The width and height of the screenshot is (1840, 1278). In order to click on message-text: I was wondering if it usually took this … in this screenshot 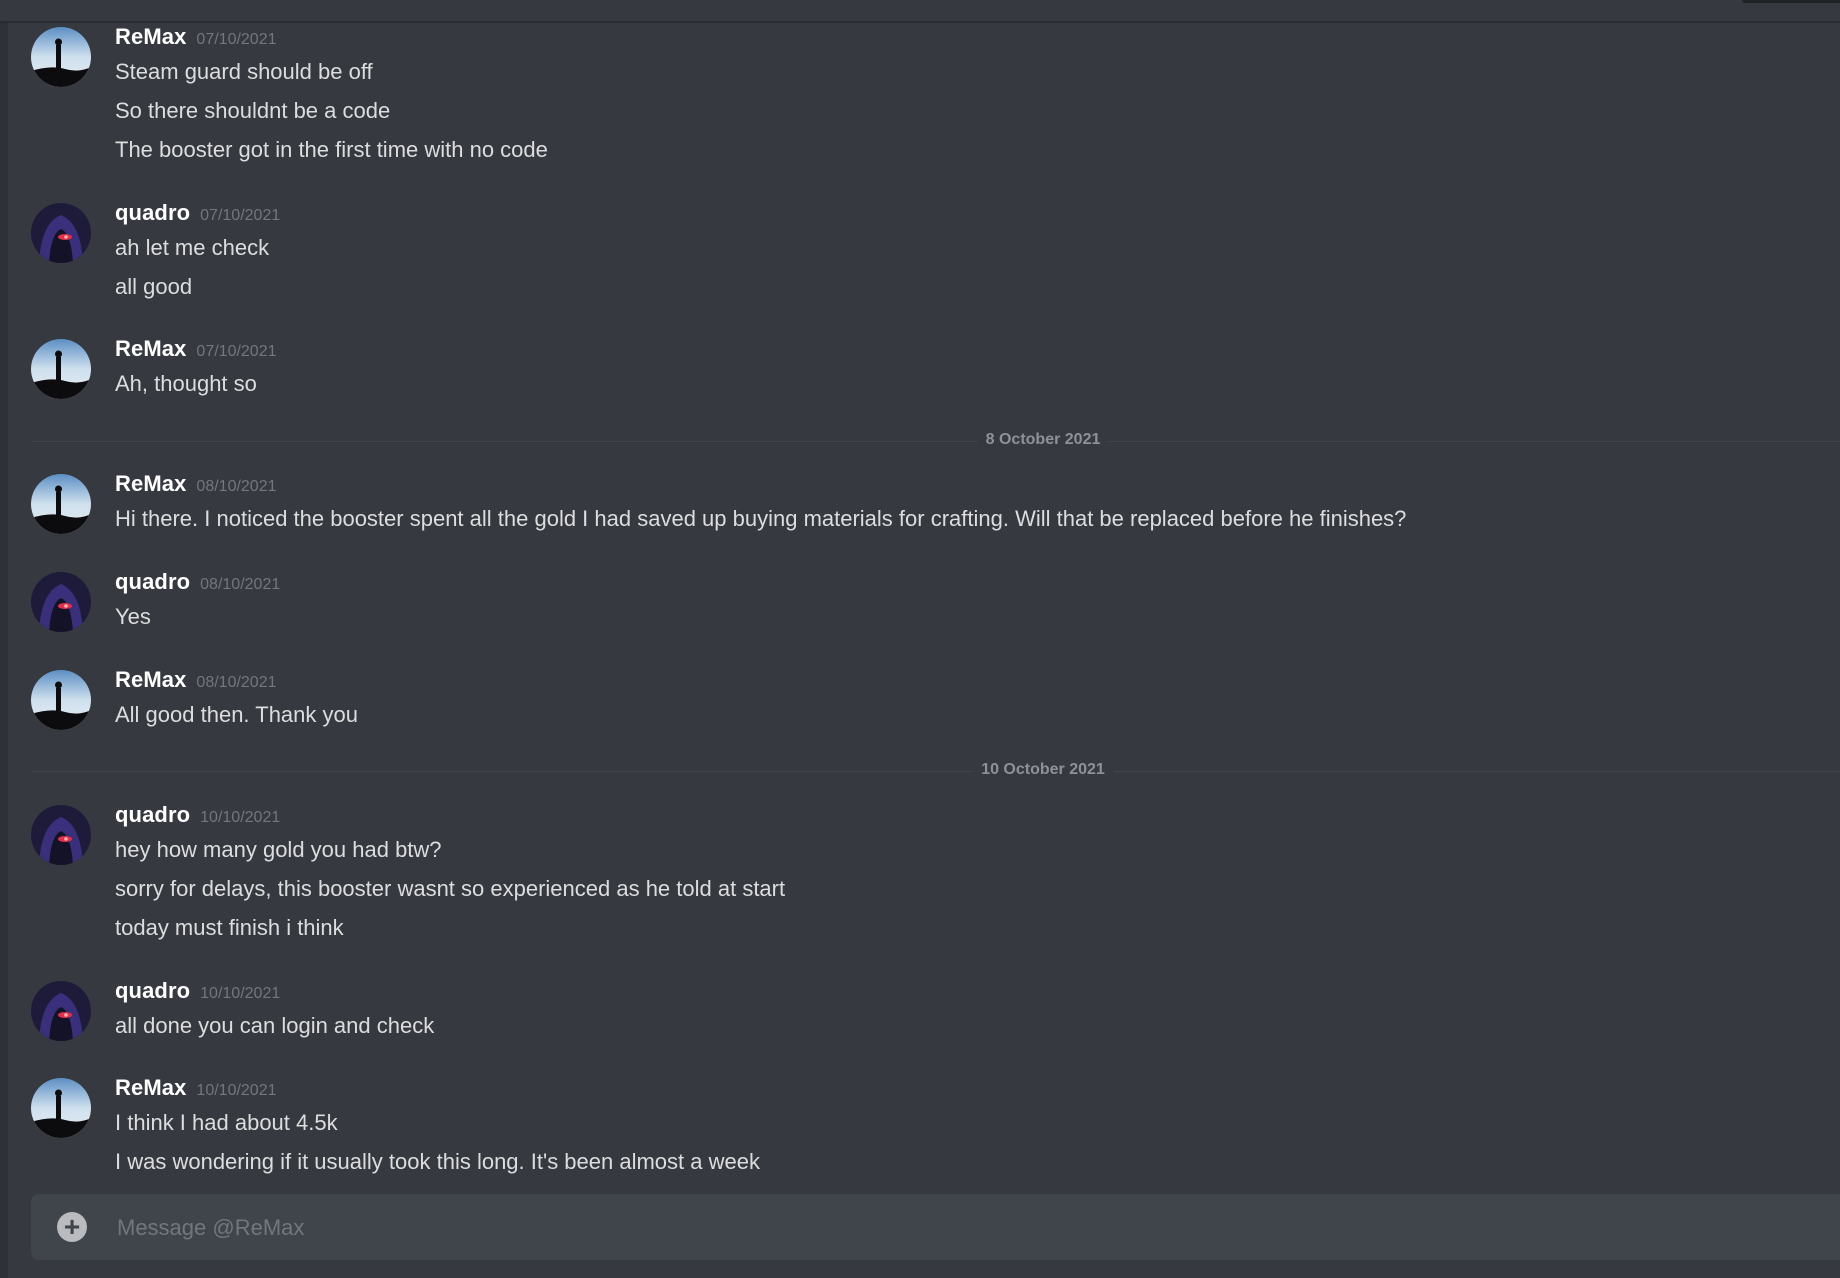, I will do `click(437, 1161)`.